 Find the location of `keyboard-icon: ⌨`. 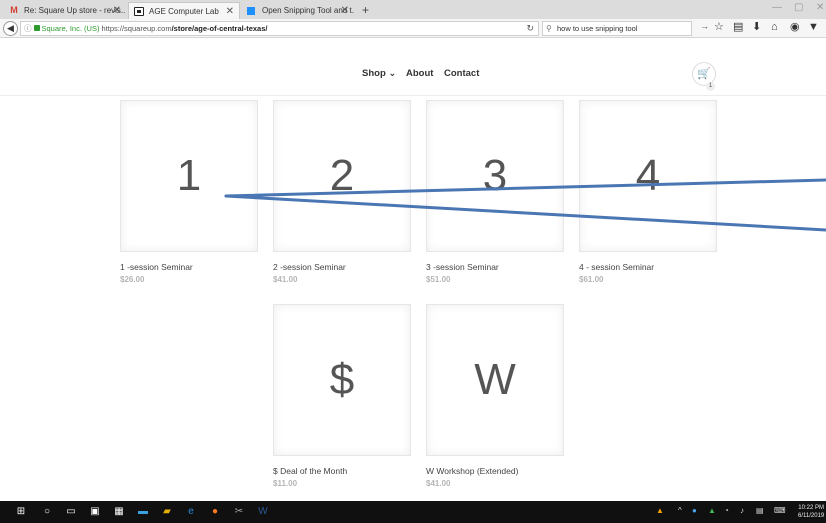

keyboard-icon: ⌨ is located at coordinates (780, 510).